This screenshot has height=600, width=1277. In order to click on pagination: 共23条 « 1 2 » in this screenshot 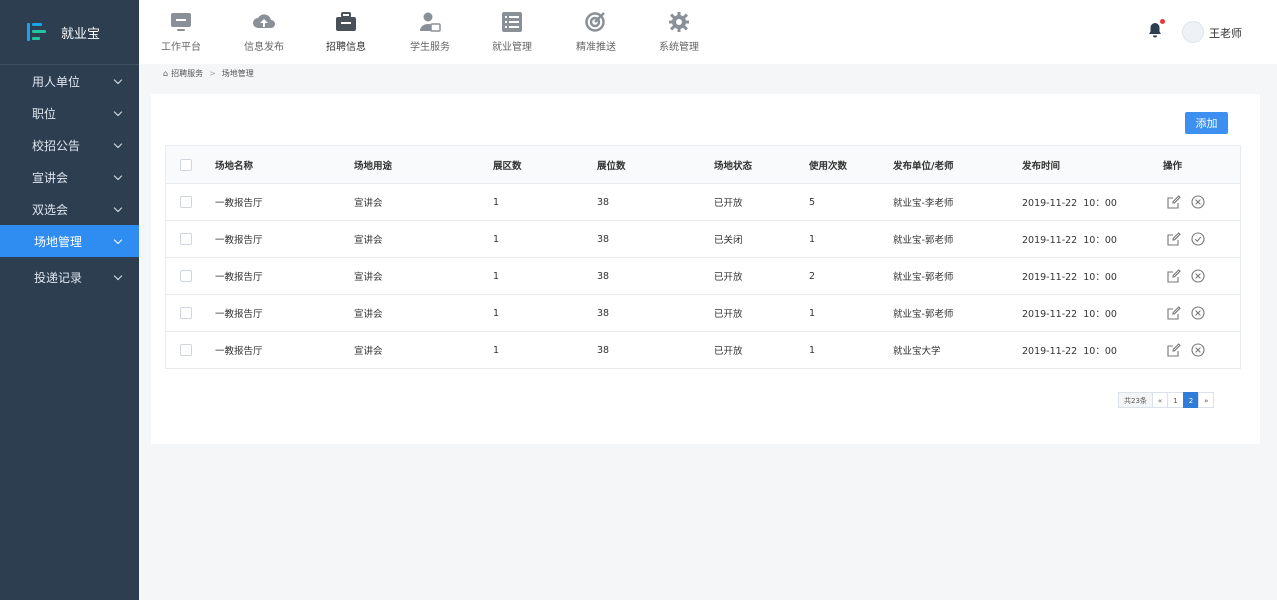, I will do `click(1166, 400)`.